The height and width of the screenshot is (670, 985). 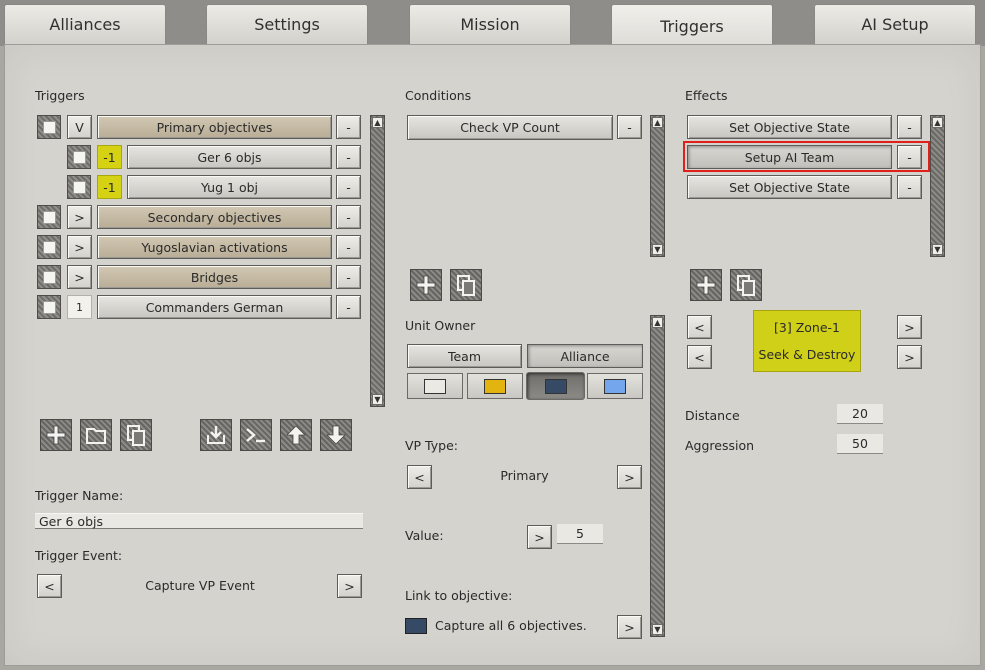 I want to click on event-prev-button: <, so click(x=49, y=586).